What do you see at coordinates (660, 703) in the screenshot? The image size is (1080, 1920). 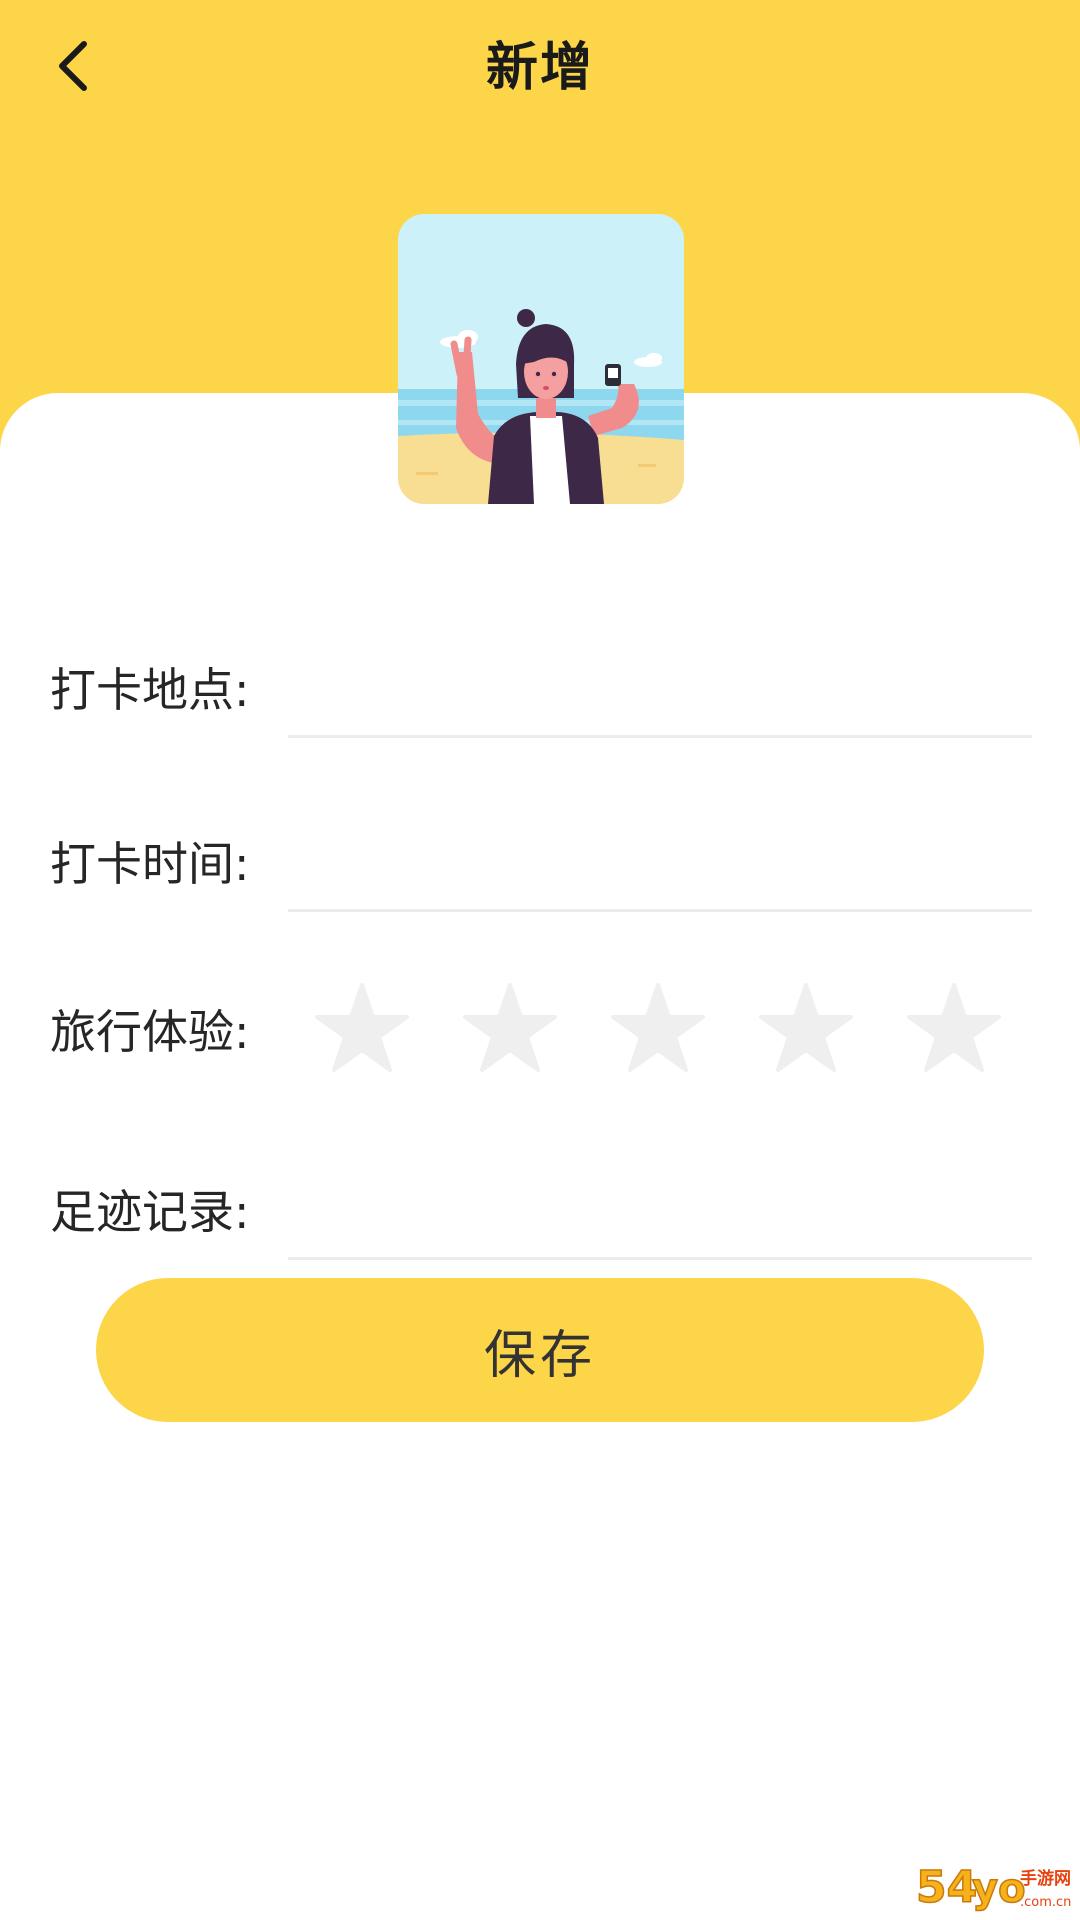 I see `location-input` at bounding box center [660, 703].